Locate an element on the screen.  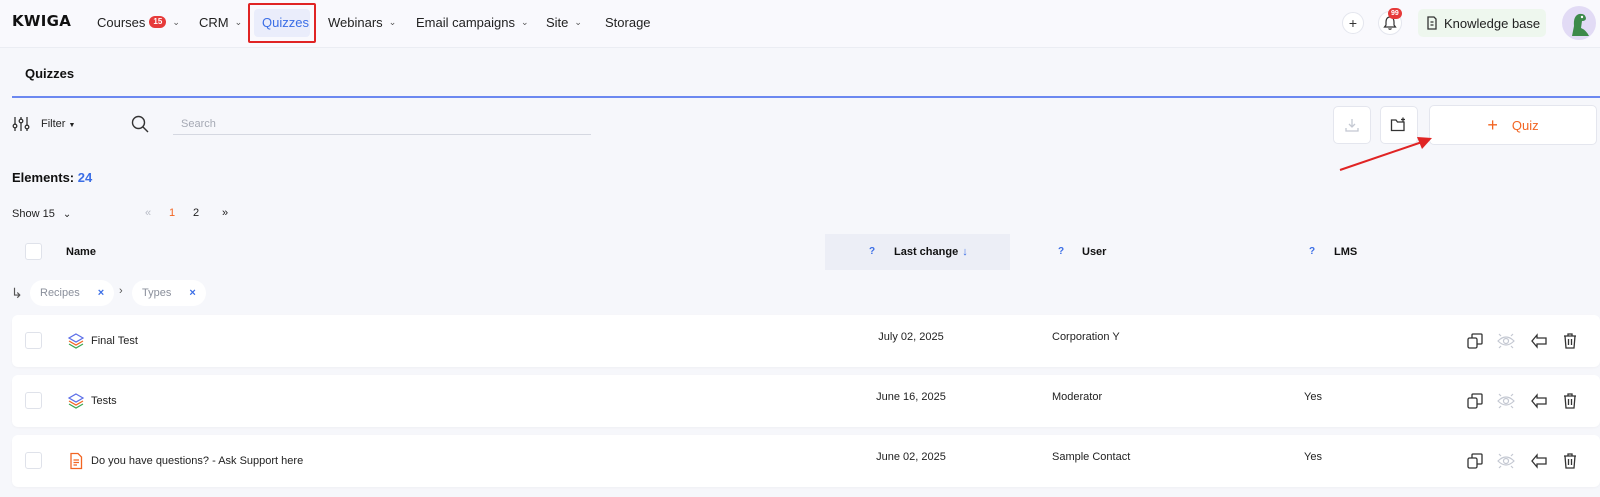
nav-storage: Storage is located at coordinates (628, 22).